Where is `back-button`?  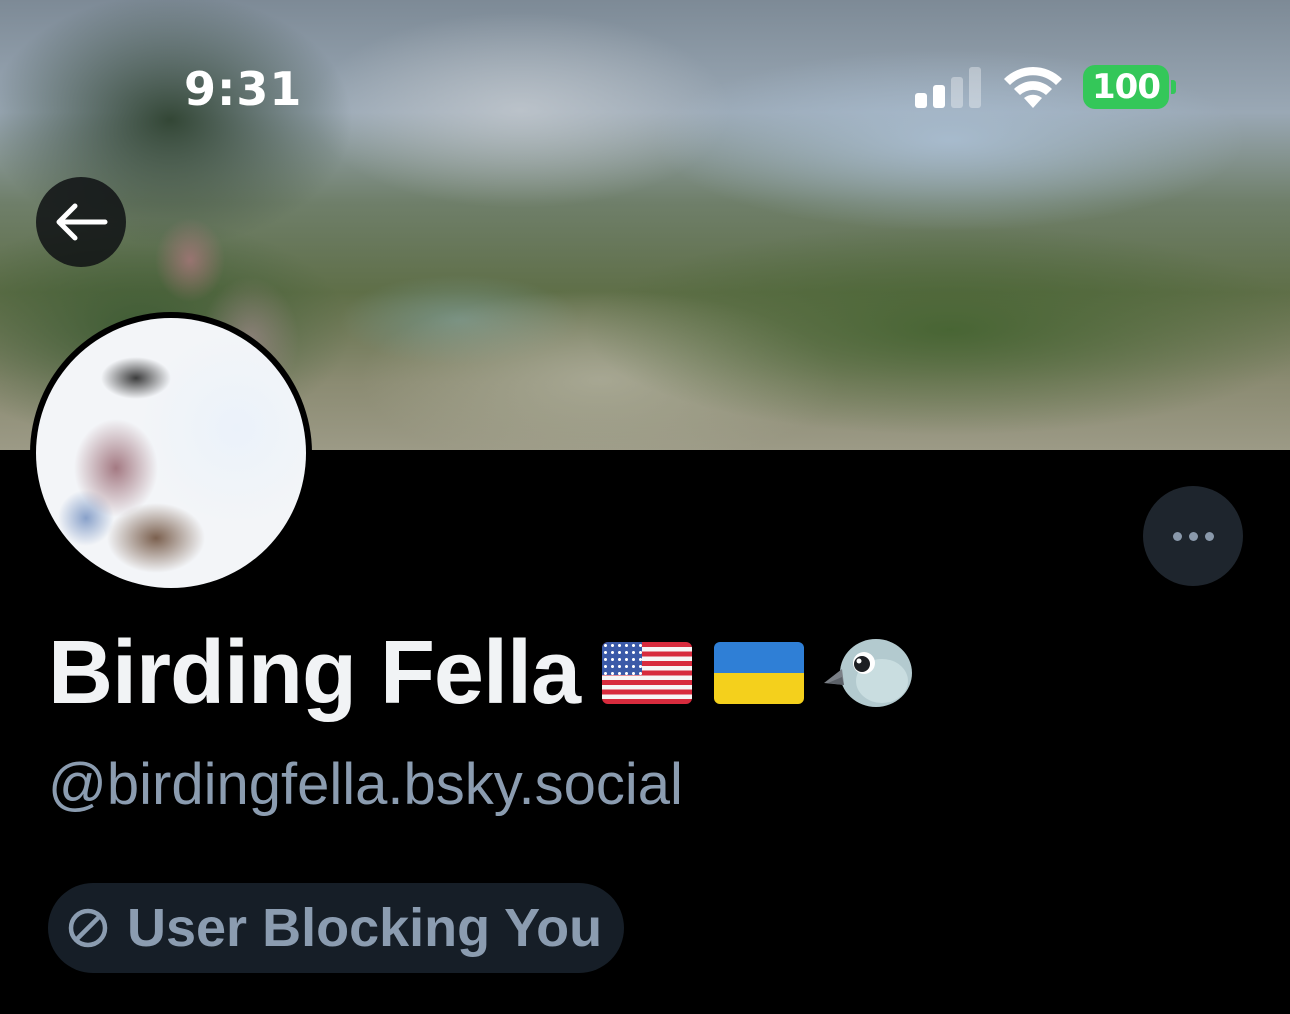 back-button is located at coordinates (81, 222).